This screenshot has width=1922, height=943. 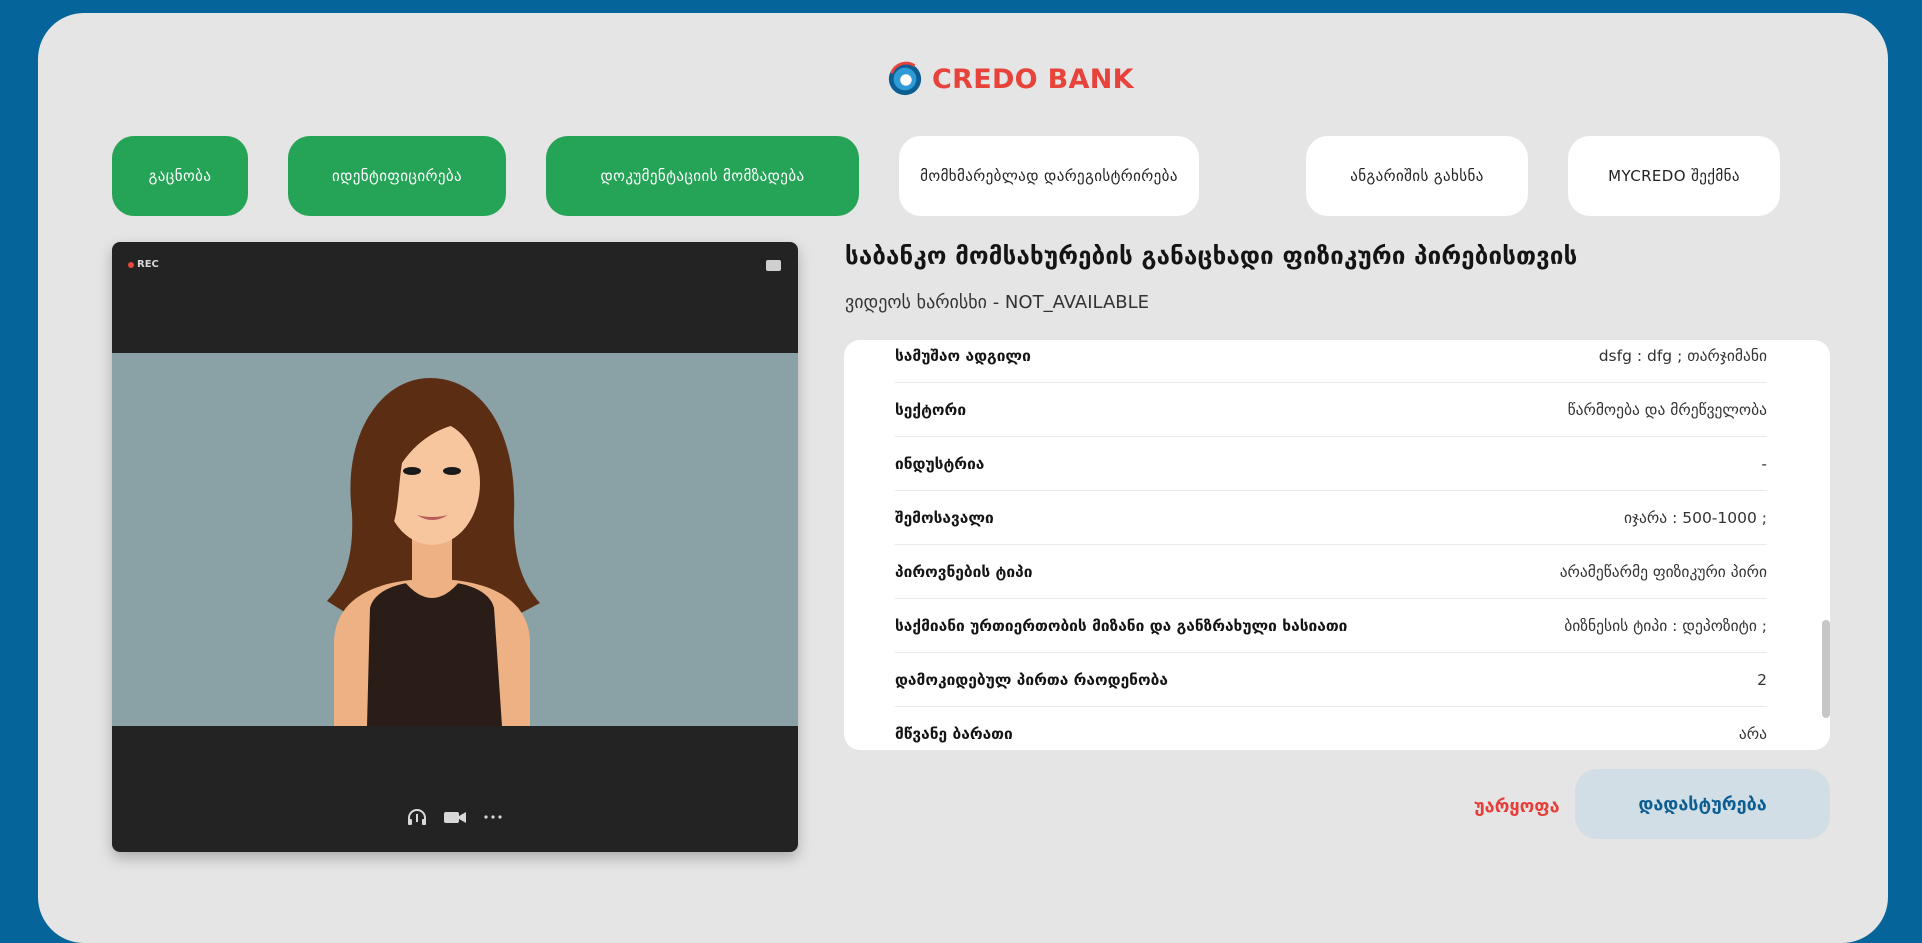 I want to click on confirm-button: დადასტურება, so click(x=1702, y=804).